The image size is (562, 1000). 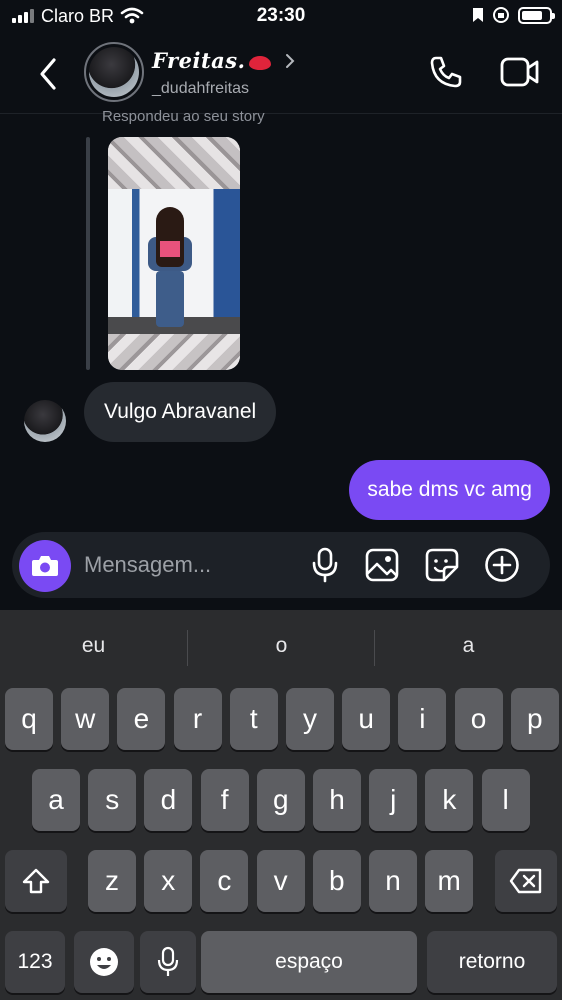 What do you see at coordinates (280, 881) in the screenshot?
I see `key-v: v` at bounding box center [280, 881].